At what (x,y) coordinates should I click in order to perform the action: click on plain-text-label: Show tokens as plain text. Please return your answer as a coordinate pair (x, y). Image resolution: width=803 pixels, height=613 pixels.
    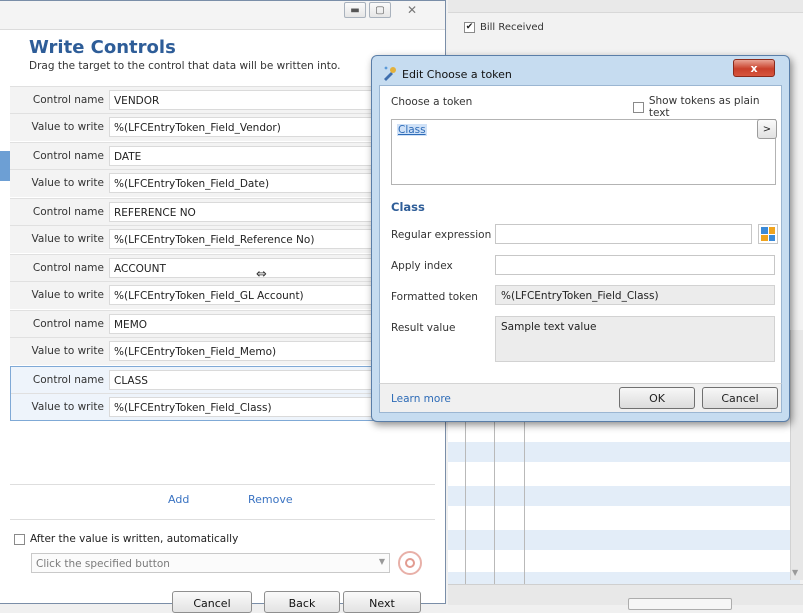
    Looking at the image, I should click on (704, 107).